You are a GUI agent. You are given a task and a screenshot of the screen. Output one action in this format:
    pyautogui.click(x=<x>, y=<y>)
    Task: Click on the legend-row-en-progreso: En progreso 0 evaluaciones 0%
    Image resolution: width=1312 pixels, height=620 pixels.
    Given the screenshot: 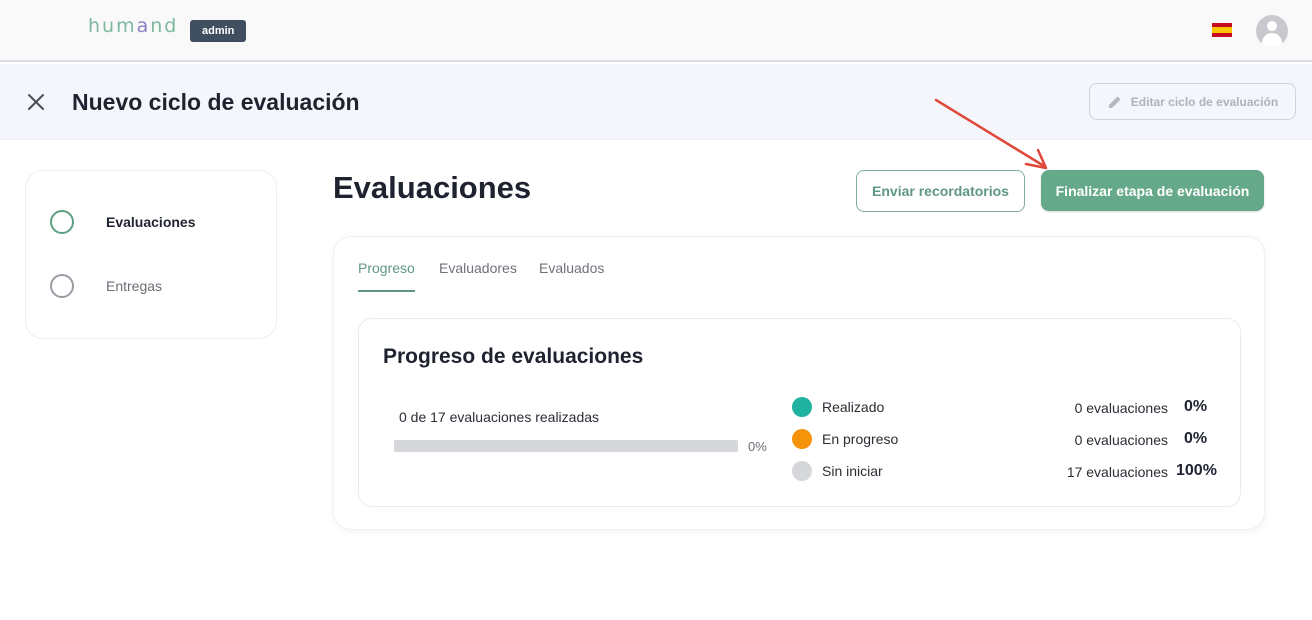 What is the action you would take?
    pyautogui.click(x=1007, y=440)
    